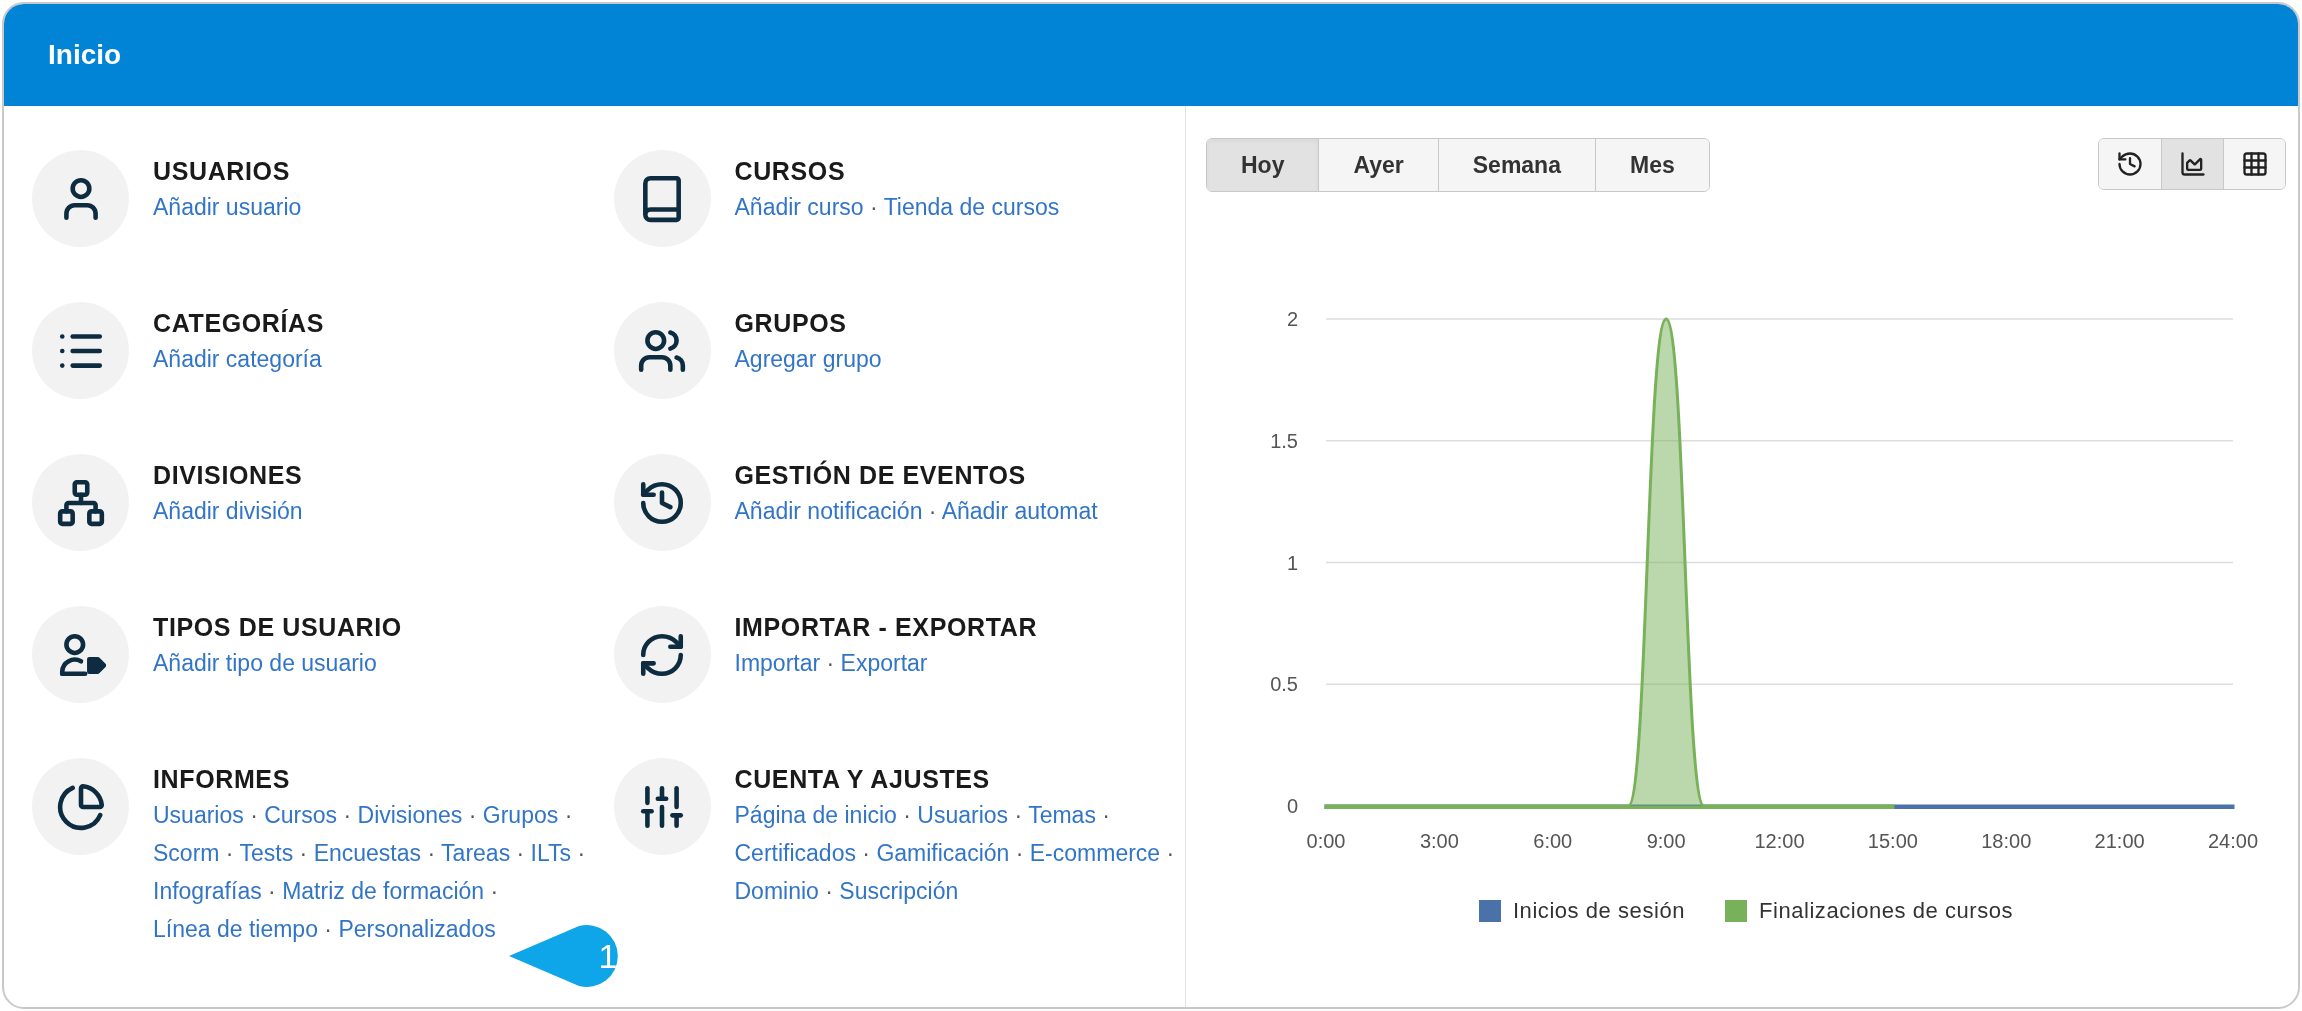 The width and height of the screenshot is (2302, 1011). I want to click on x-tick-label: 3:00, so click(1439, 841).